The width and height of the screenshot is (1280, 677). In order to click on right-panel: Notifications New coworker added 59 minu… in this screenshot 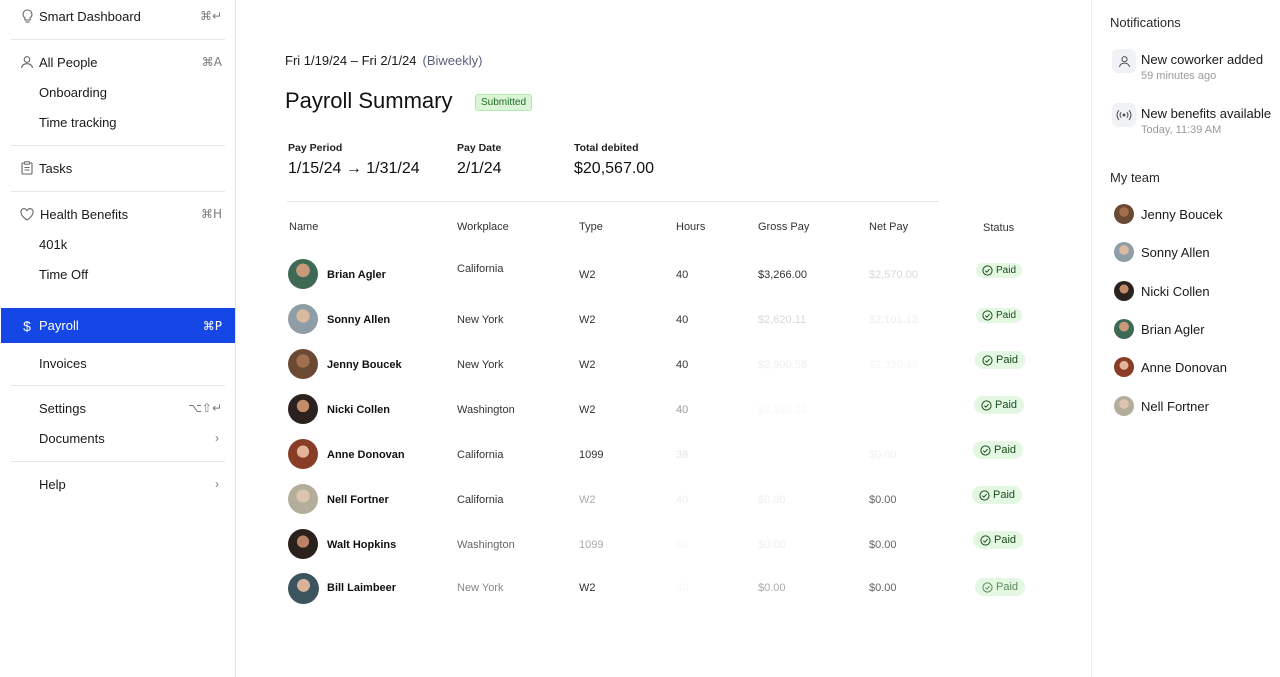, I will do `click(1185, 338)`.